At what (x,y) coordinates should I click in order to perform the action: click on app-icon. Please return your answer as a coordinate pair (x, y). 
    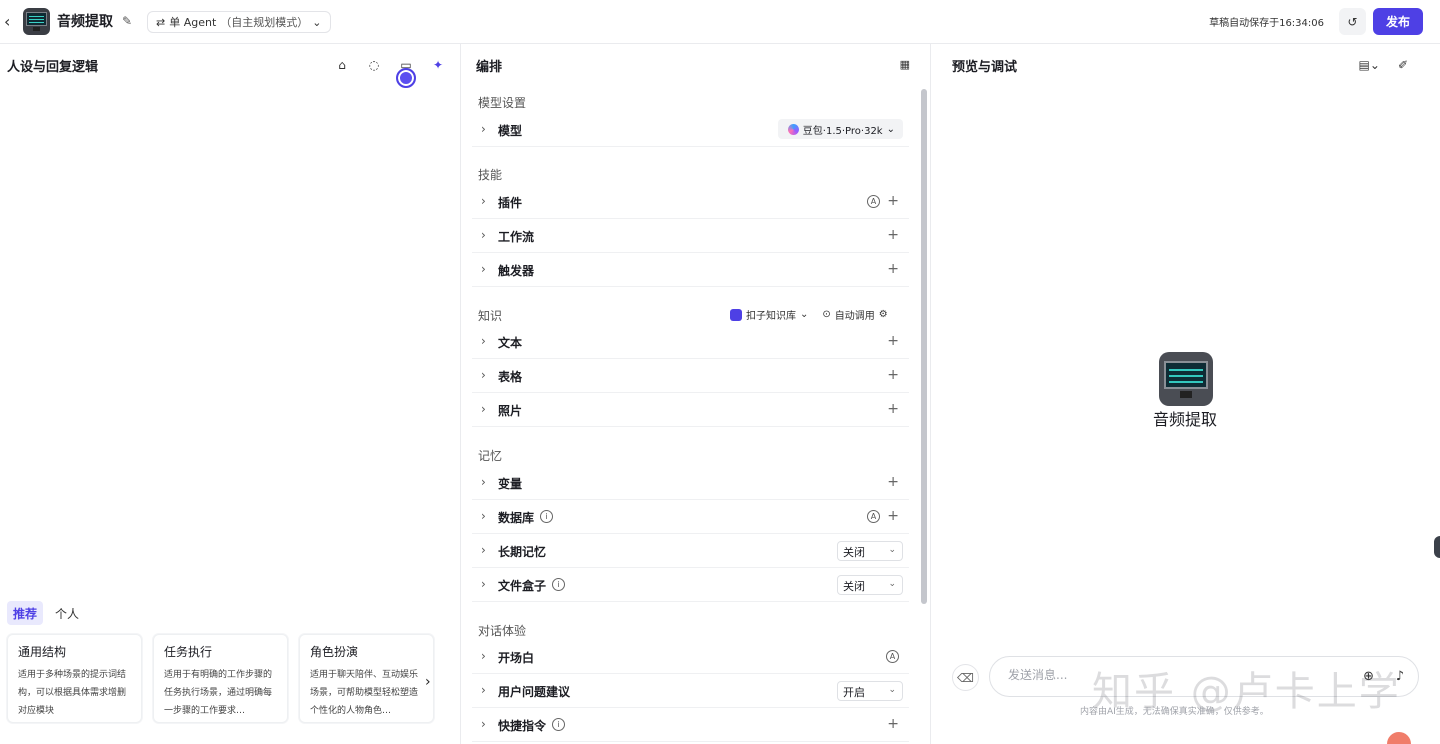
    Looking at the image, I should click on (36, 21).